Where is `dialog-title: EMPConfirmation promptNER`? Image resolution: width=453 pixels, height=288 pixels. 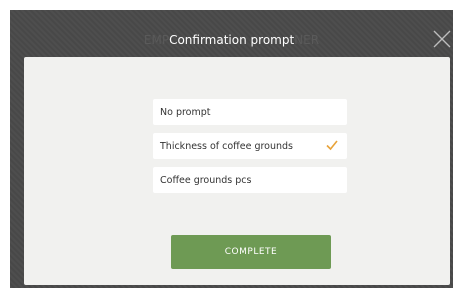 dialog-title: EMPConfirmation promptNER is located at coordinates (231, 40).